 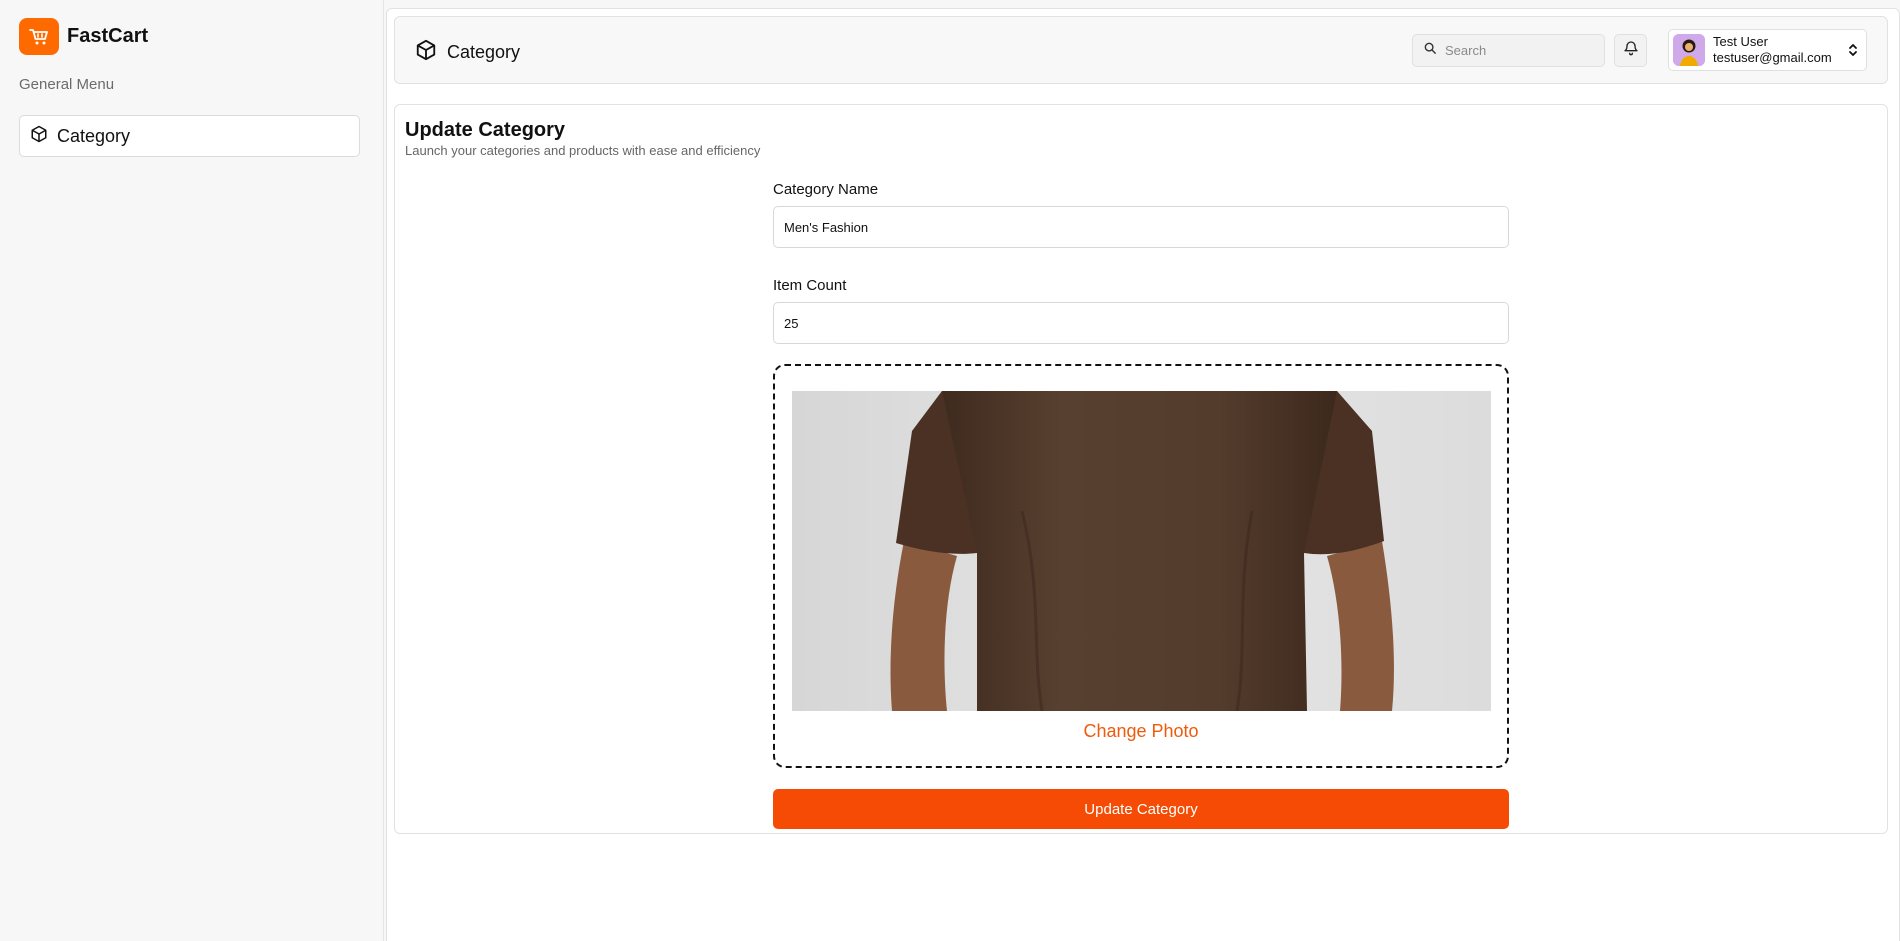 What do you see at coordinates (810, 285) in the screenshot?
I see `item-count-label: Item Count` at bounding box center [810, 285].